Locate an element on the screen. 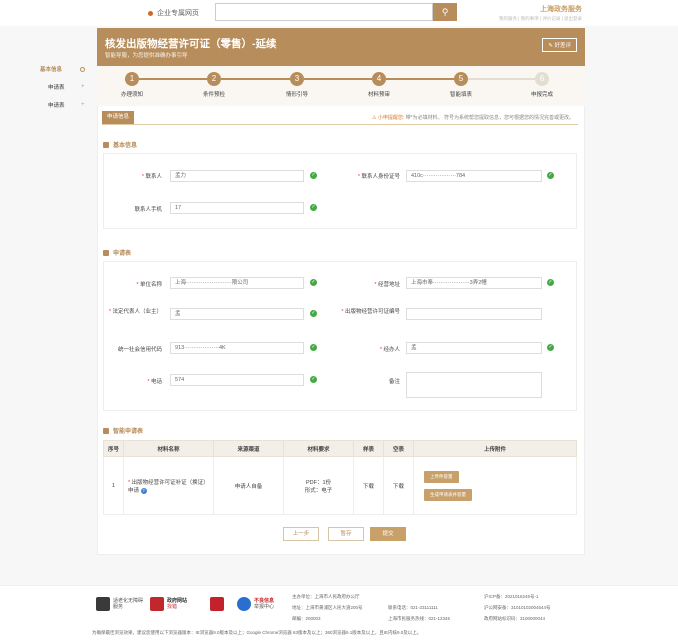  table-header-row: 序号 材料名称 来源渠道 材料要求 样表 空表 上传附件 is located at coordinates (340, 448).